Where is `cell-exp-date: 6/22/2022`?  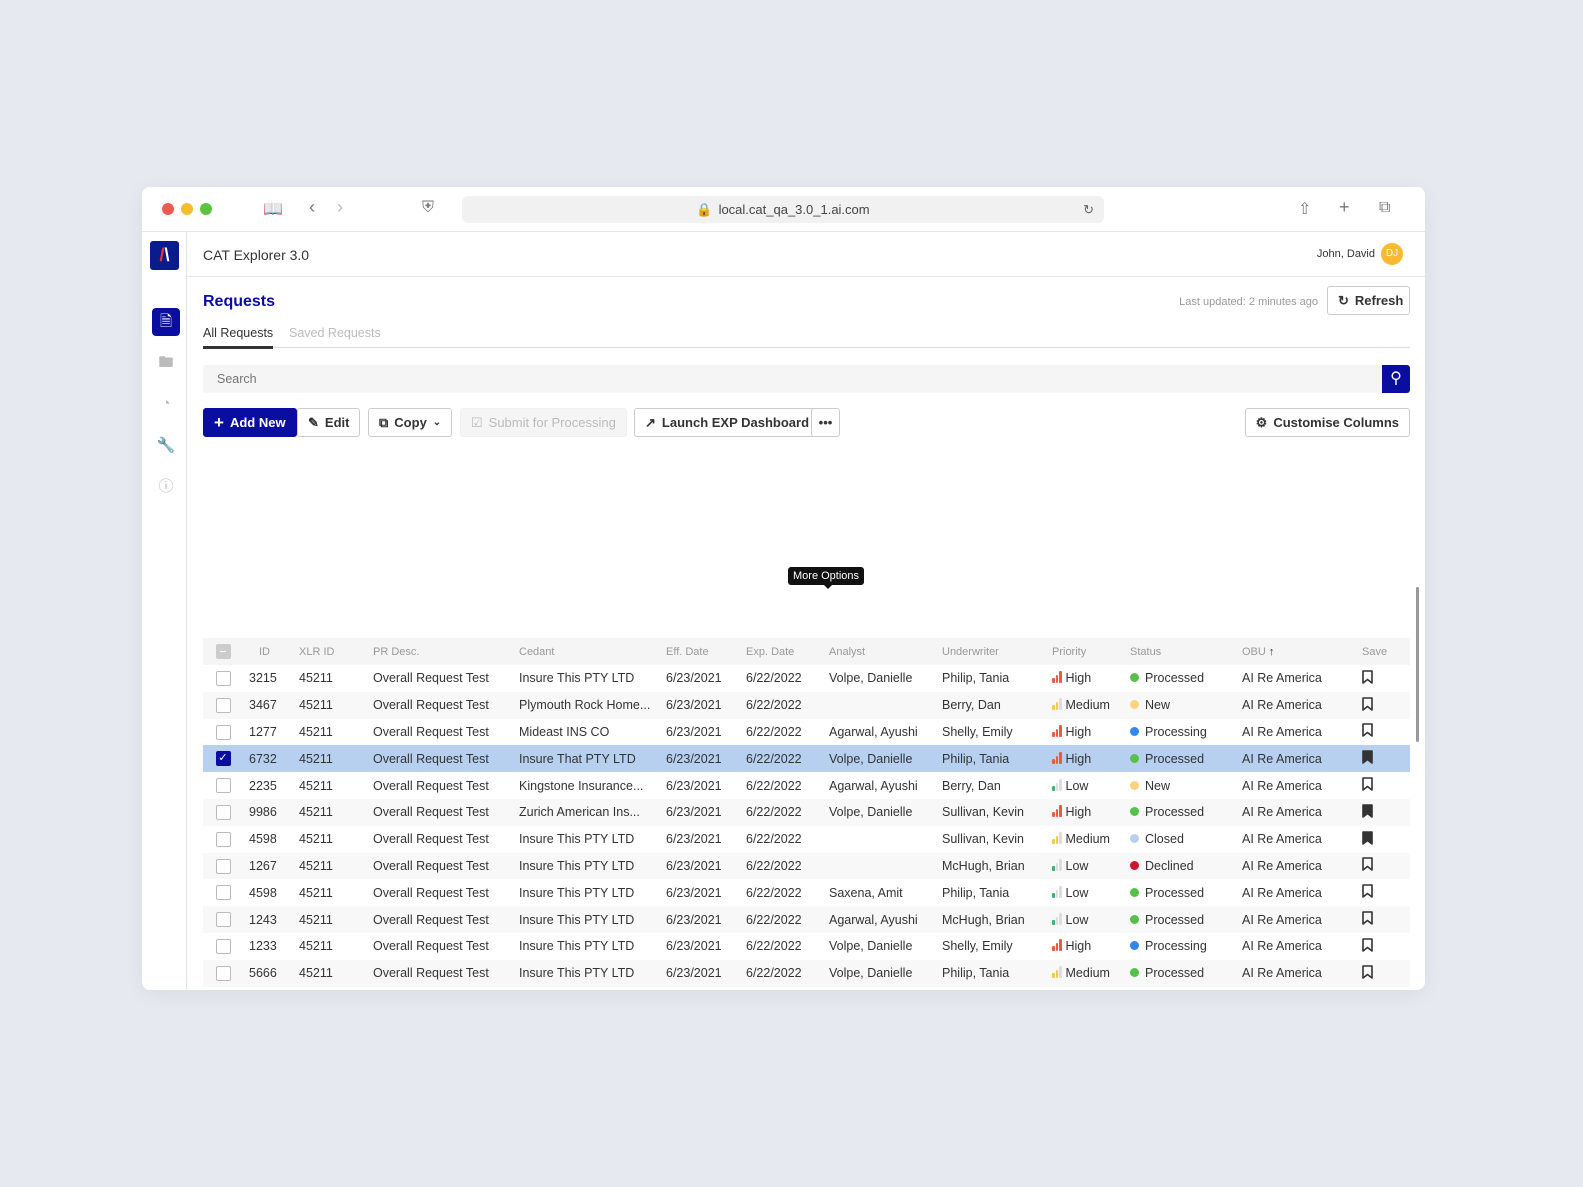 cell-exp-date: 6/22/2022 is located at coordinates (774, 865).